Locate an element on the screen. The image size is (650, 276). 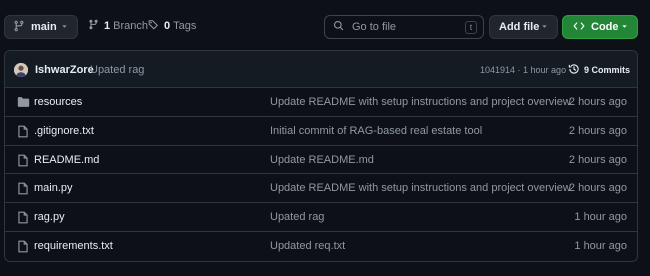
file-commit-message: Updated req.txt is located at coordinates (307, 246).